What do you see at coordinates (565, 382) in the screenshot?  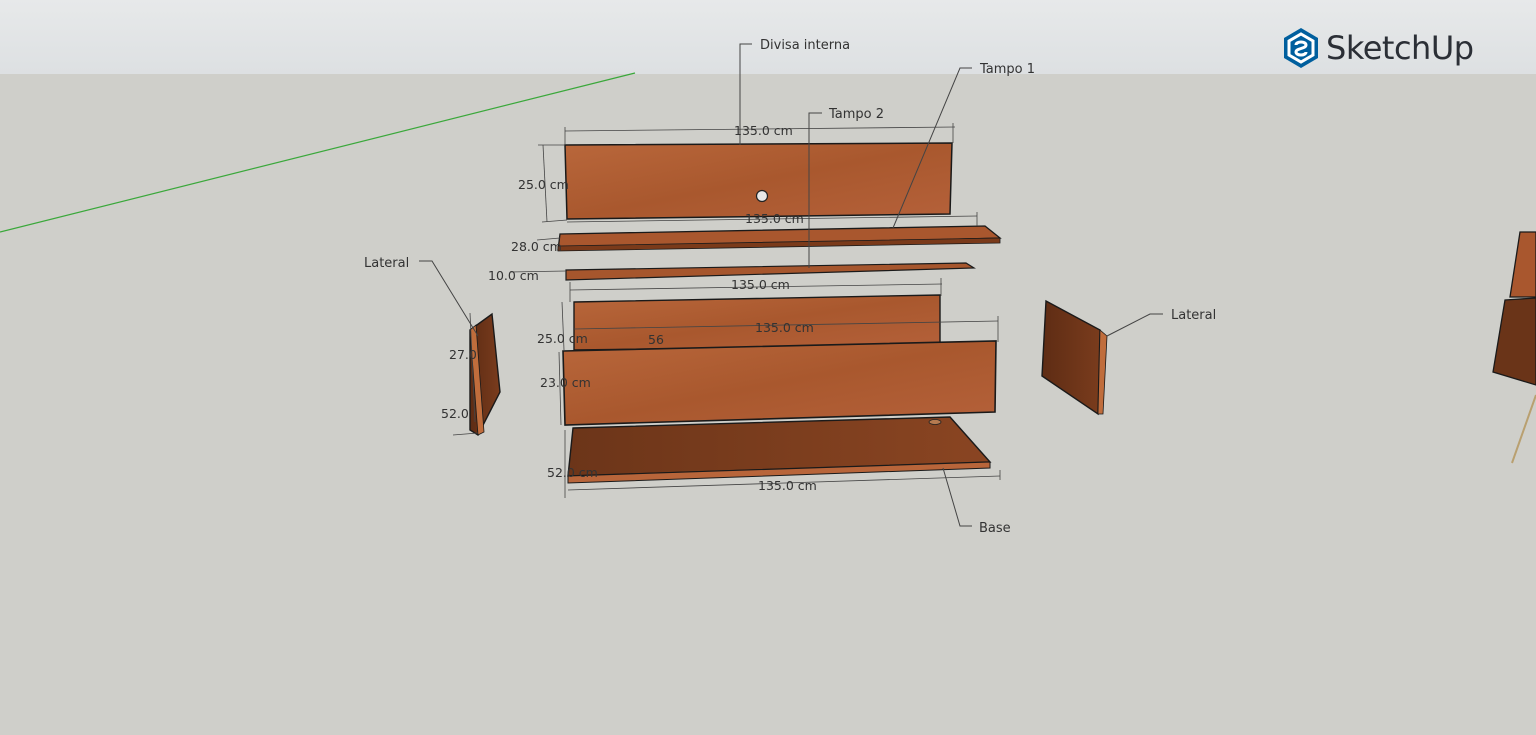 I see `dim-front-height: 23.0 cm` at bounding box center [565, 382].